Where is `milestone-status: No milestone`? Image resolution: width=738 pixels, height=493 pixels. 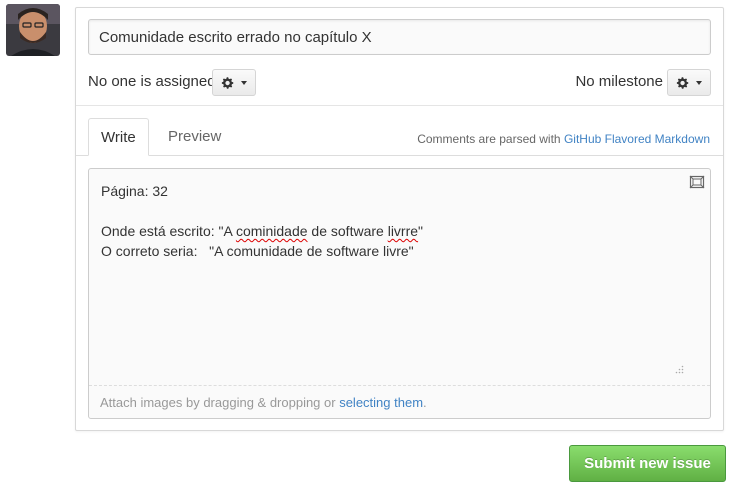 milestone-status: No milestone is located at coordinates (619, 81).